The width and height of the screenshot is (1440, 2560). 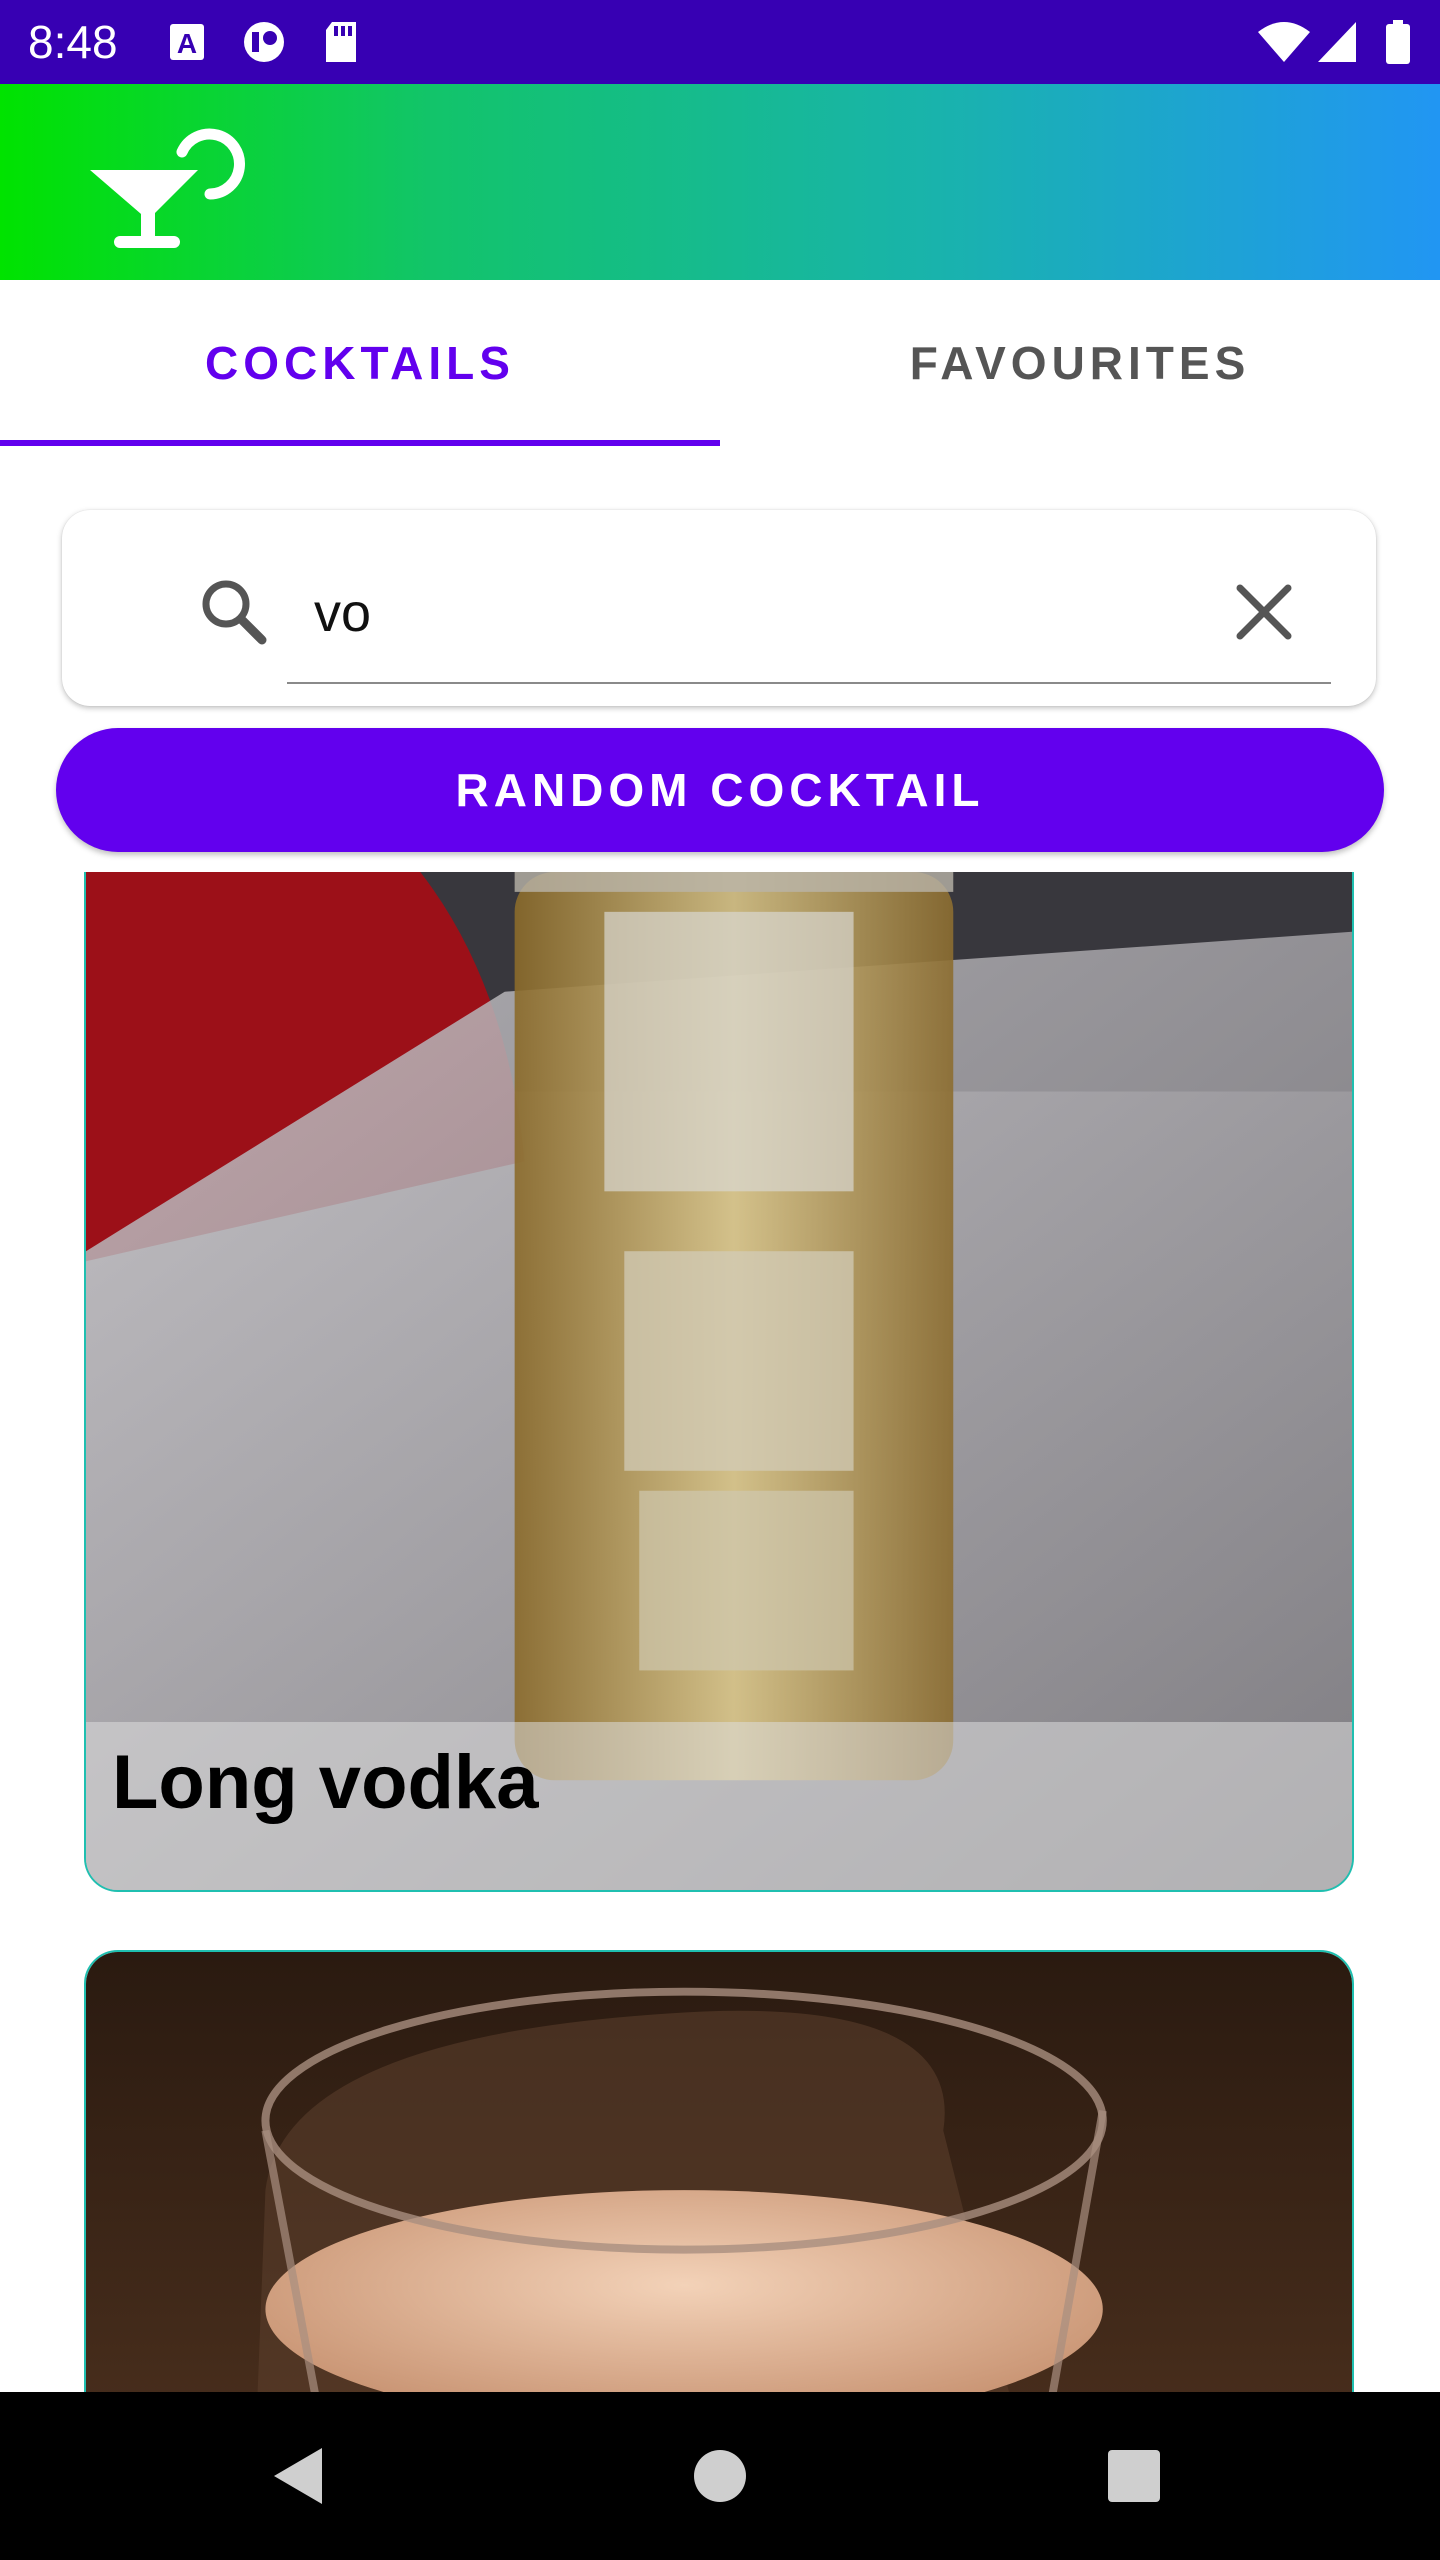 I want to click on close-icon, so click(x=1264, y=612).